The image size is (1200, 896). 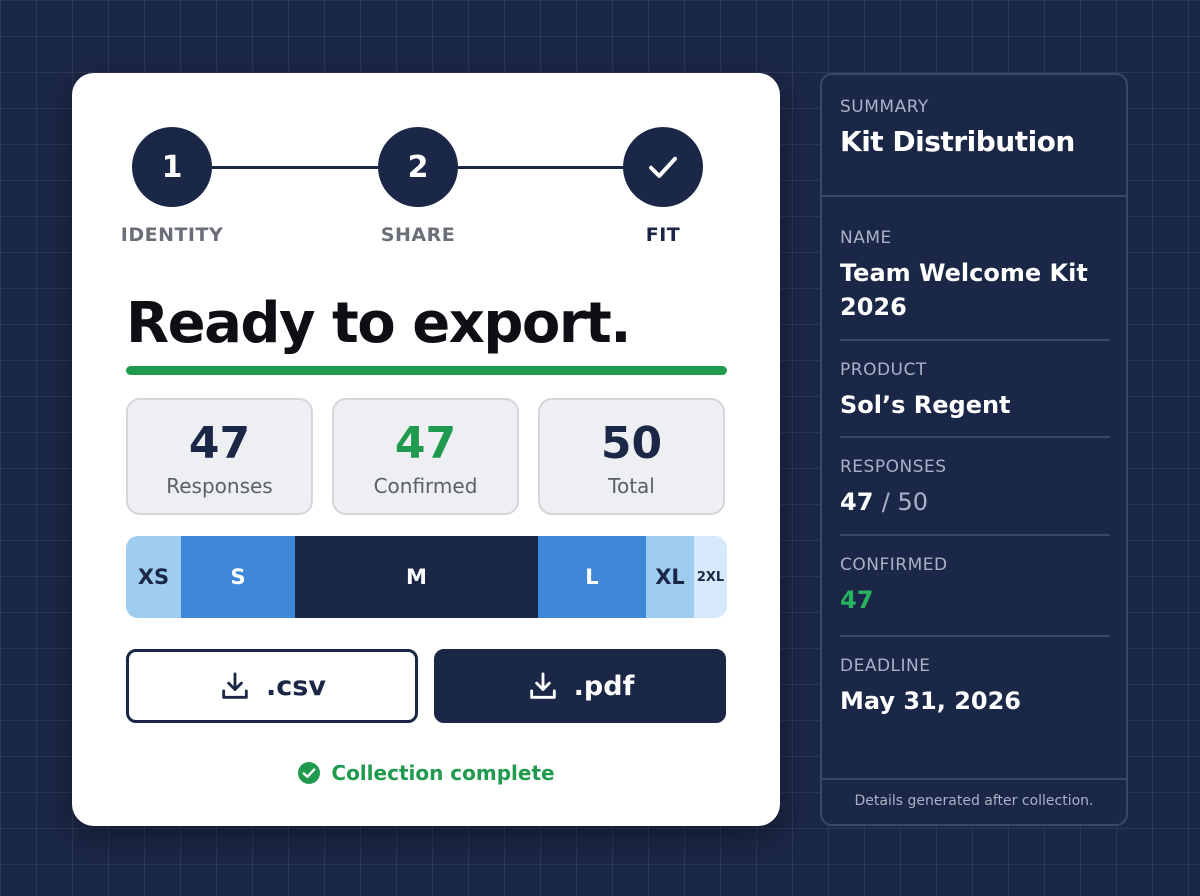 What do you see at coordinates (592, 577) in the screenshot?
I see `size-segment-l: L` at bounding box center [592, 577].